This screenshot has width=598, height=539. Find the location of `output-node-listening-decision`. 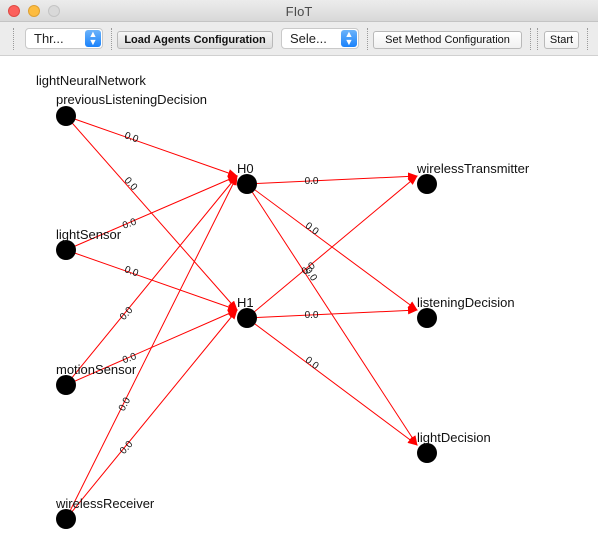

output-node-listening-decision is located at coordinates (427, 318).